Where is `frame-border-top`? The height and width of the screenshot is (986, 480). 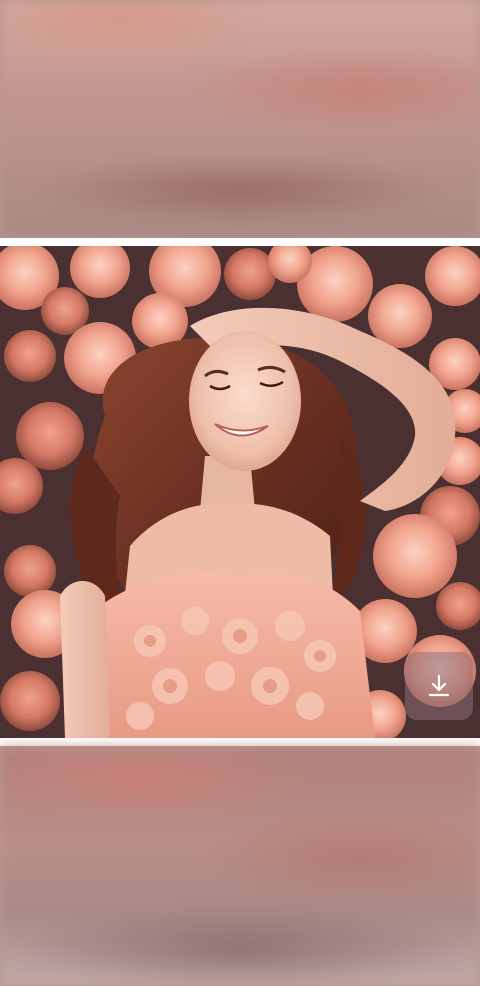 frame-border-top is located at coordinates (240, 242).